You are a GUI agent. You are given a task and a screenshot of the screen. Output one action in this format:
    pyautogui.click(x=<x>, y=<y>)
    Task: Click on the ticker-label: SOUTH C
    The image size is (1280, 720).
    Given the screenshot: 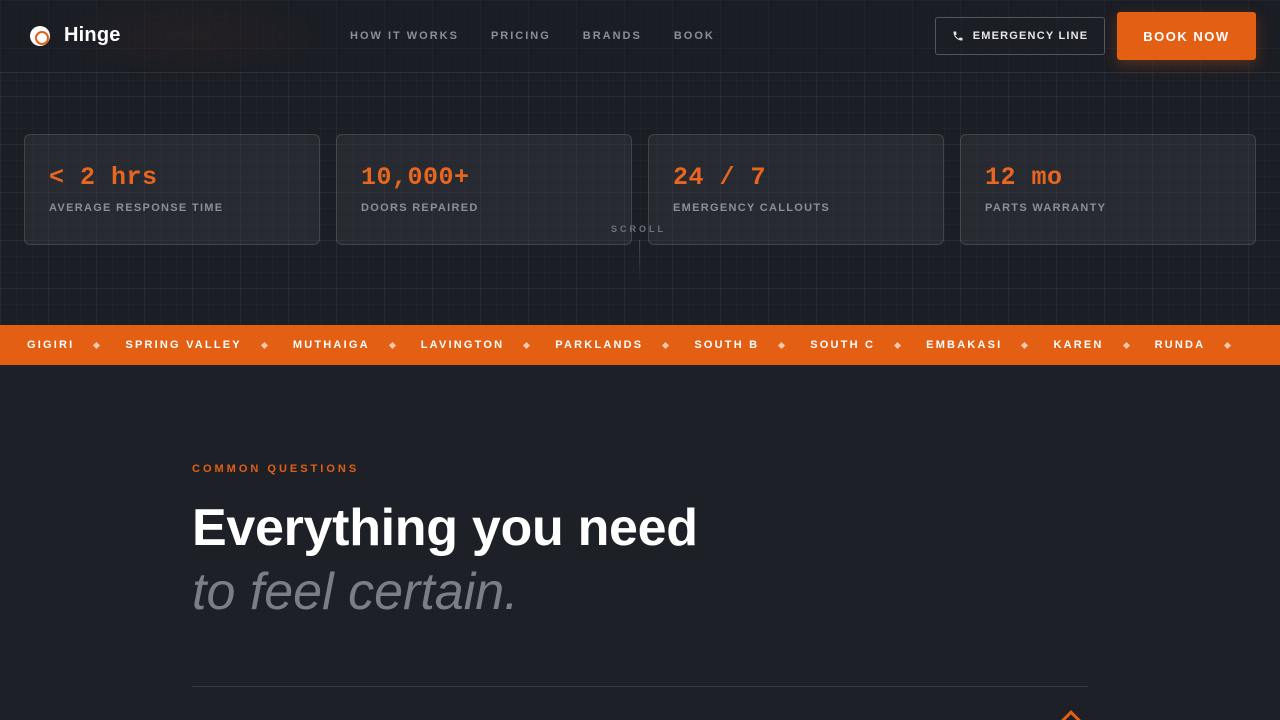 What is the action you would take?
    pyautogui.click(x=843, y=345)
    